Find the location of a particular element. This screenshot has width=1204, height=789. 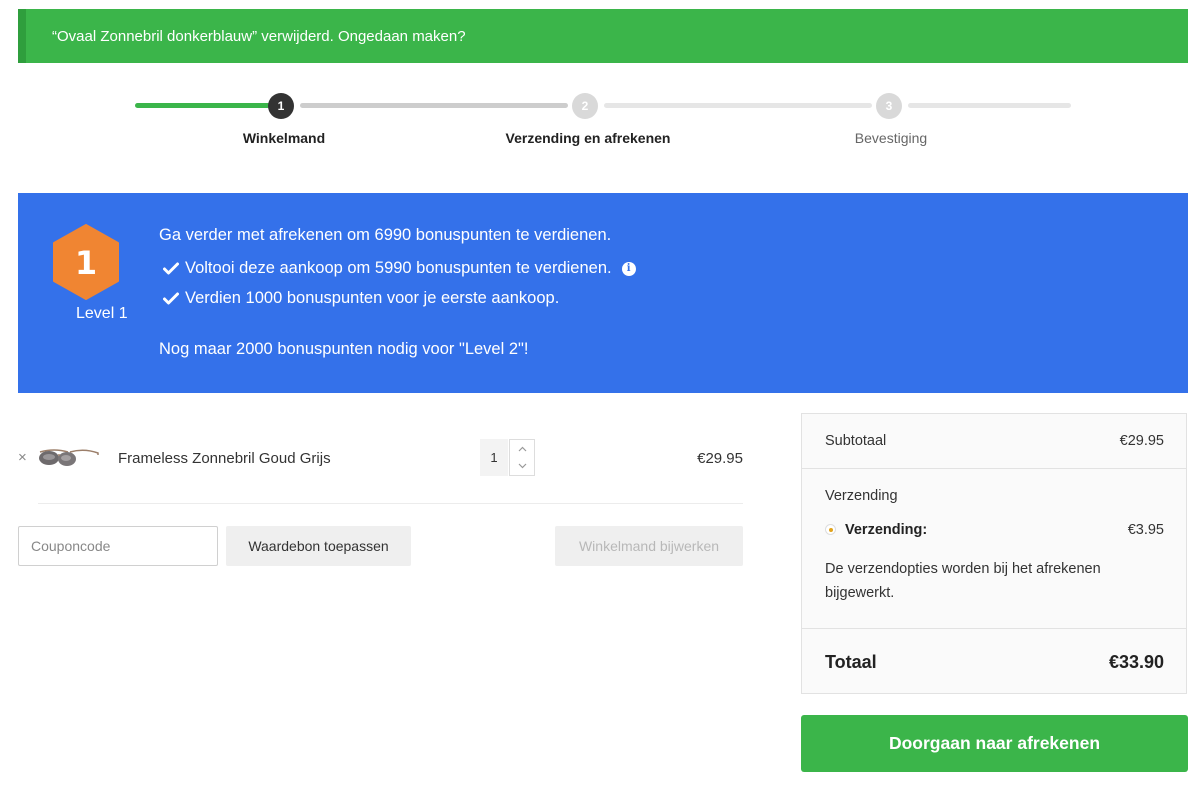

step-2-label: Verzending en afrekenen is located at coordinates (588, 138).